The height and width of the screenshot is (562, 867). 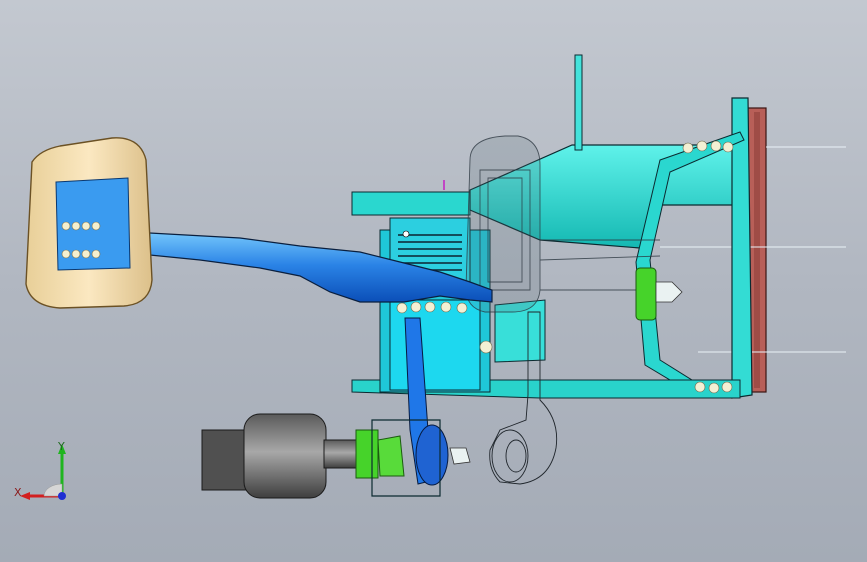 I want to click on orientation-triad: Y X, so click(x=40, y=470).